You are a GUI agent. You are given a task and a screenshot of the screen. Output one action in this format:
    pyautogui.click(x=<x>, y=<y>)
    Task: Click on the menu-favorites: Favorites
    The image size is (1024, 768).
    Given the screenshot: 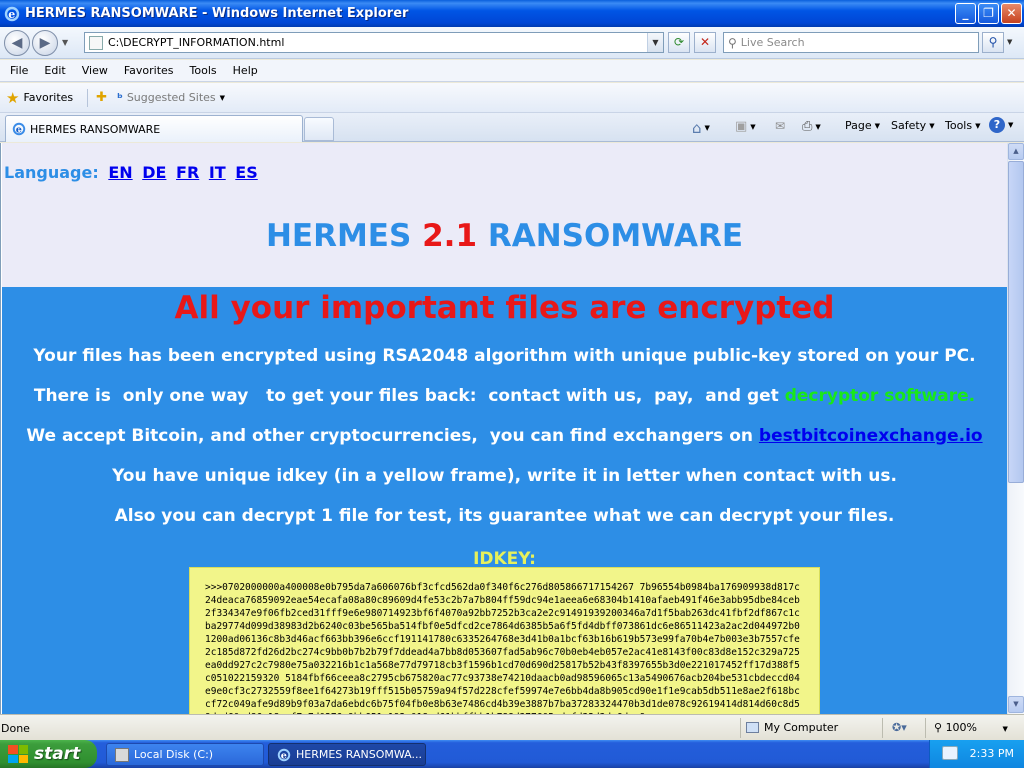 What is the action you would take?
    pyautogui.click(x=149, y=70)
    